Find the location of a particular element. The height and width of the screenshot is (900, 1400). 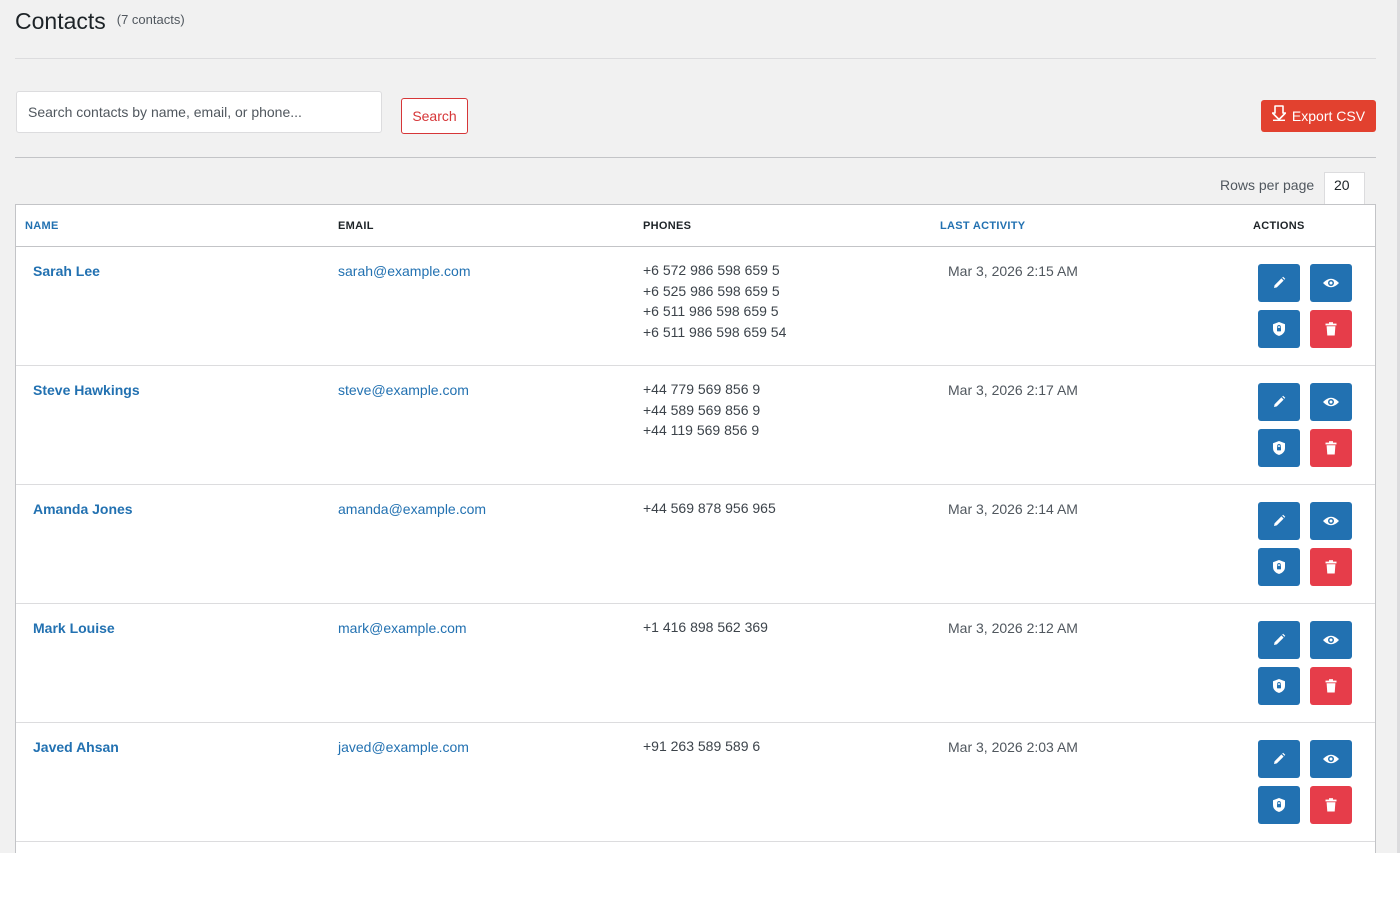

phone-number: +44 569 878 956 965 is located at coordinates (709, 508).